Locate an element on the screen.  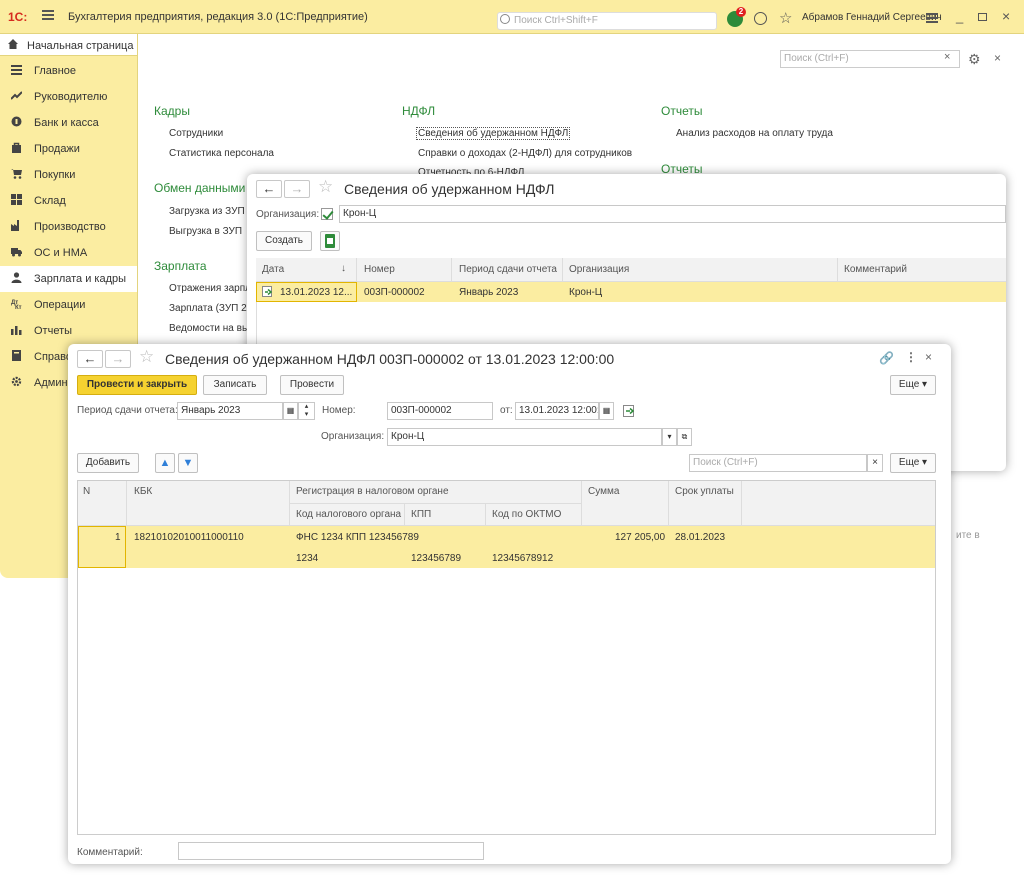
table-more-button: Еще ▾ is located at coordinates (913, 463).